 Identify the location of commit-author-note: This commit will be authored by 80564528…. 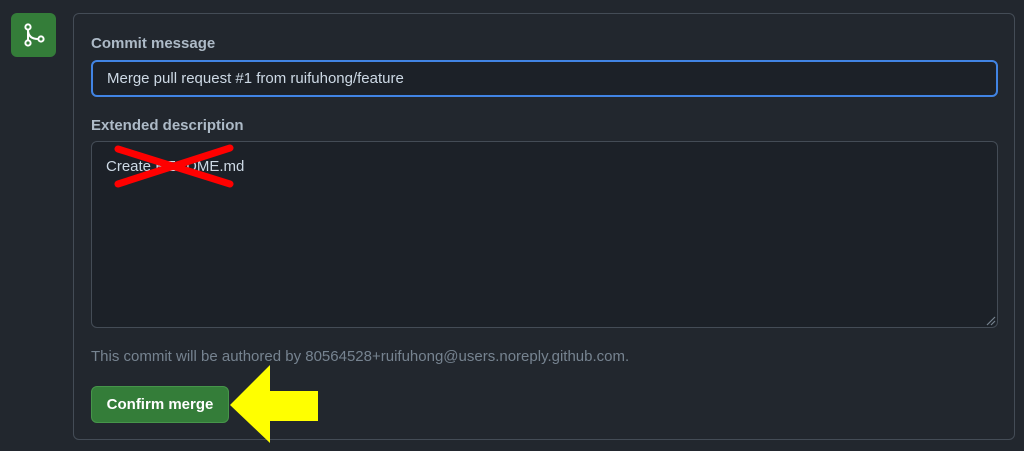
(360, 356).